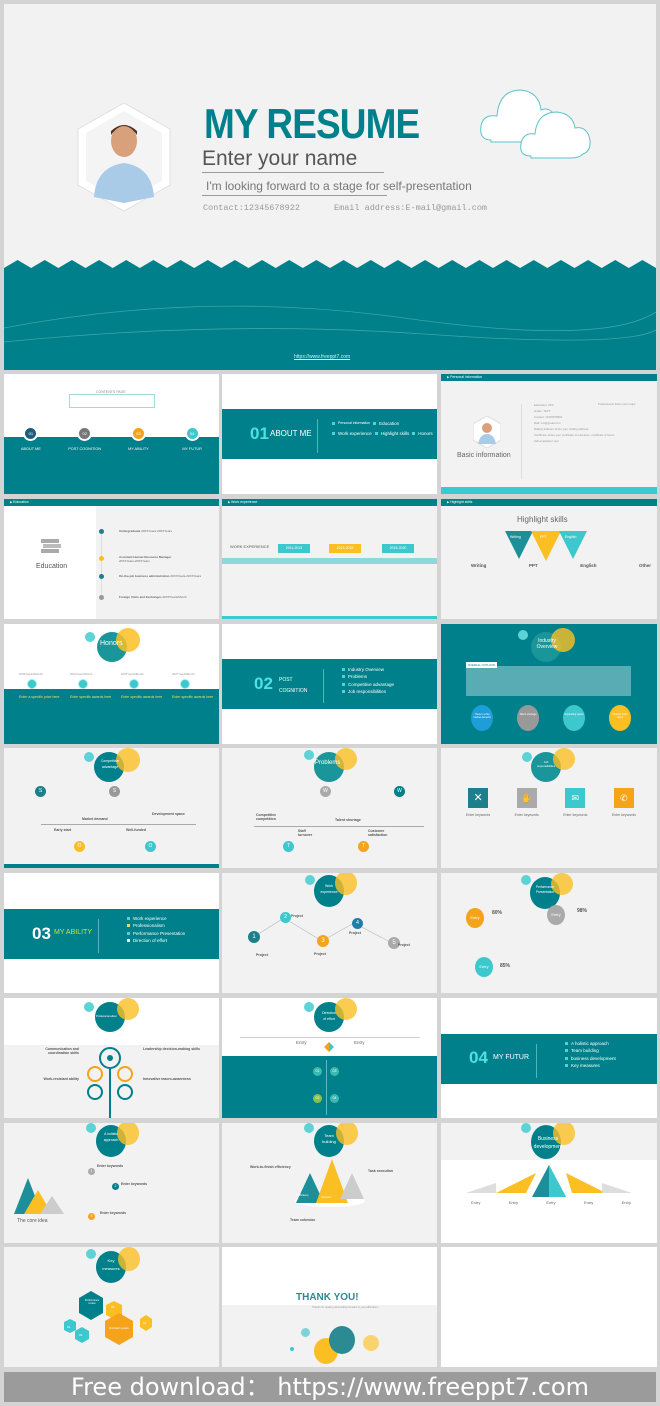 This screenshot has width=660, height=1406. What do you see at coordinates (31, 438) in the screenshot?
I see `contents-item: 01 ABOUT ME` at bounding box center [31, 438].